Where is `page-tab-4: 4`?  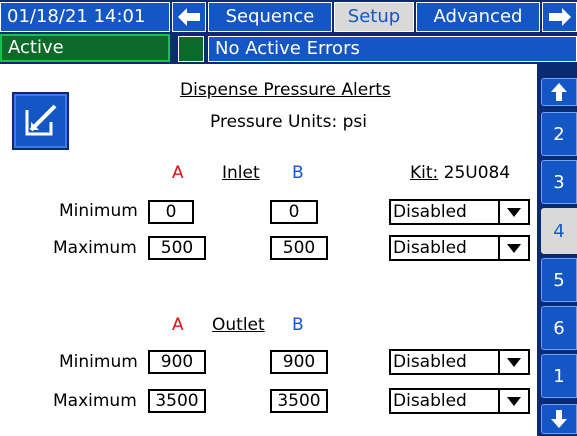 page-tab-4: 4 is located at coordinates (559, 231).